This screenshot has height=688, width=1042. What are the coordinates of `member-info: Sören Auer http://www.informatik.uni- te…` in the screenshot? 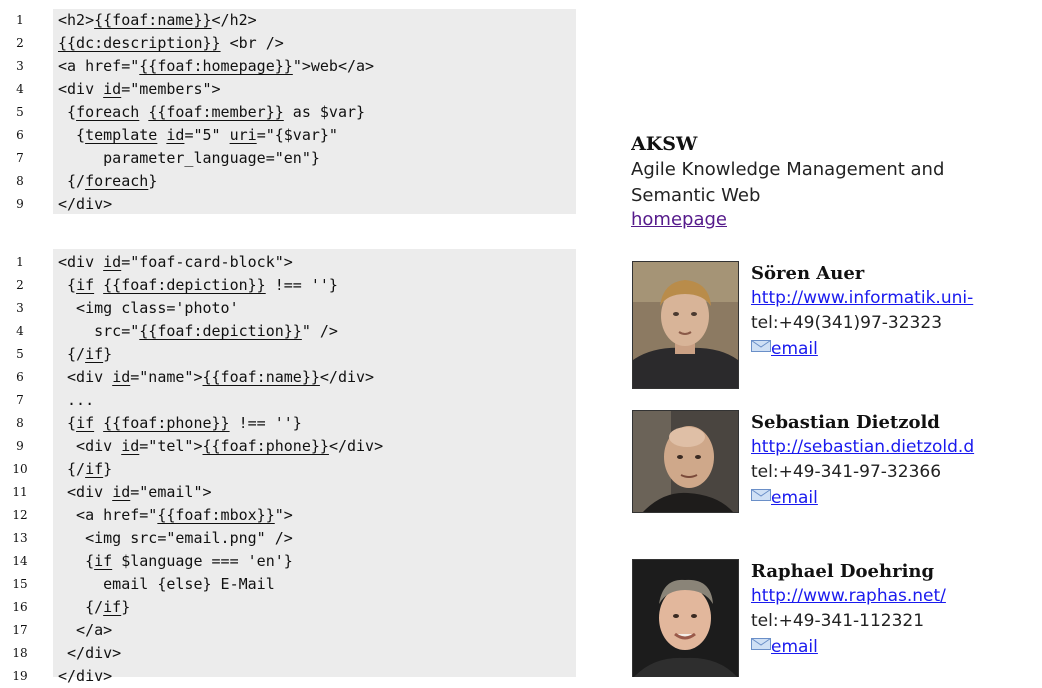 It's located at (896, 311).